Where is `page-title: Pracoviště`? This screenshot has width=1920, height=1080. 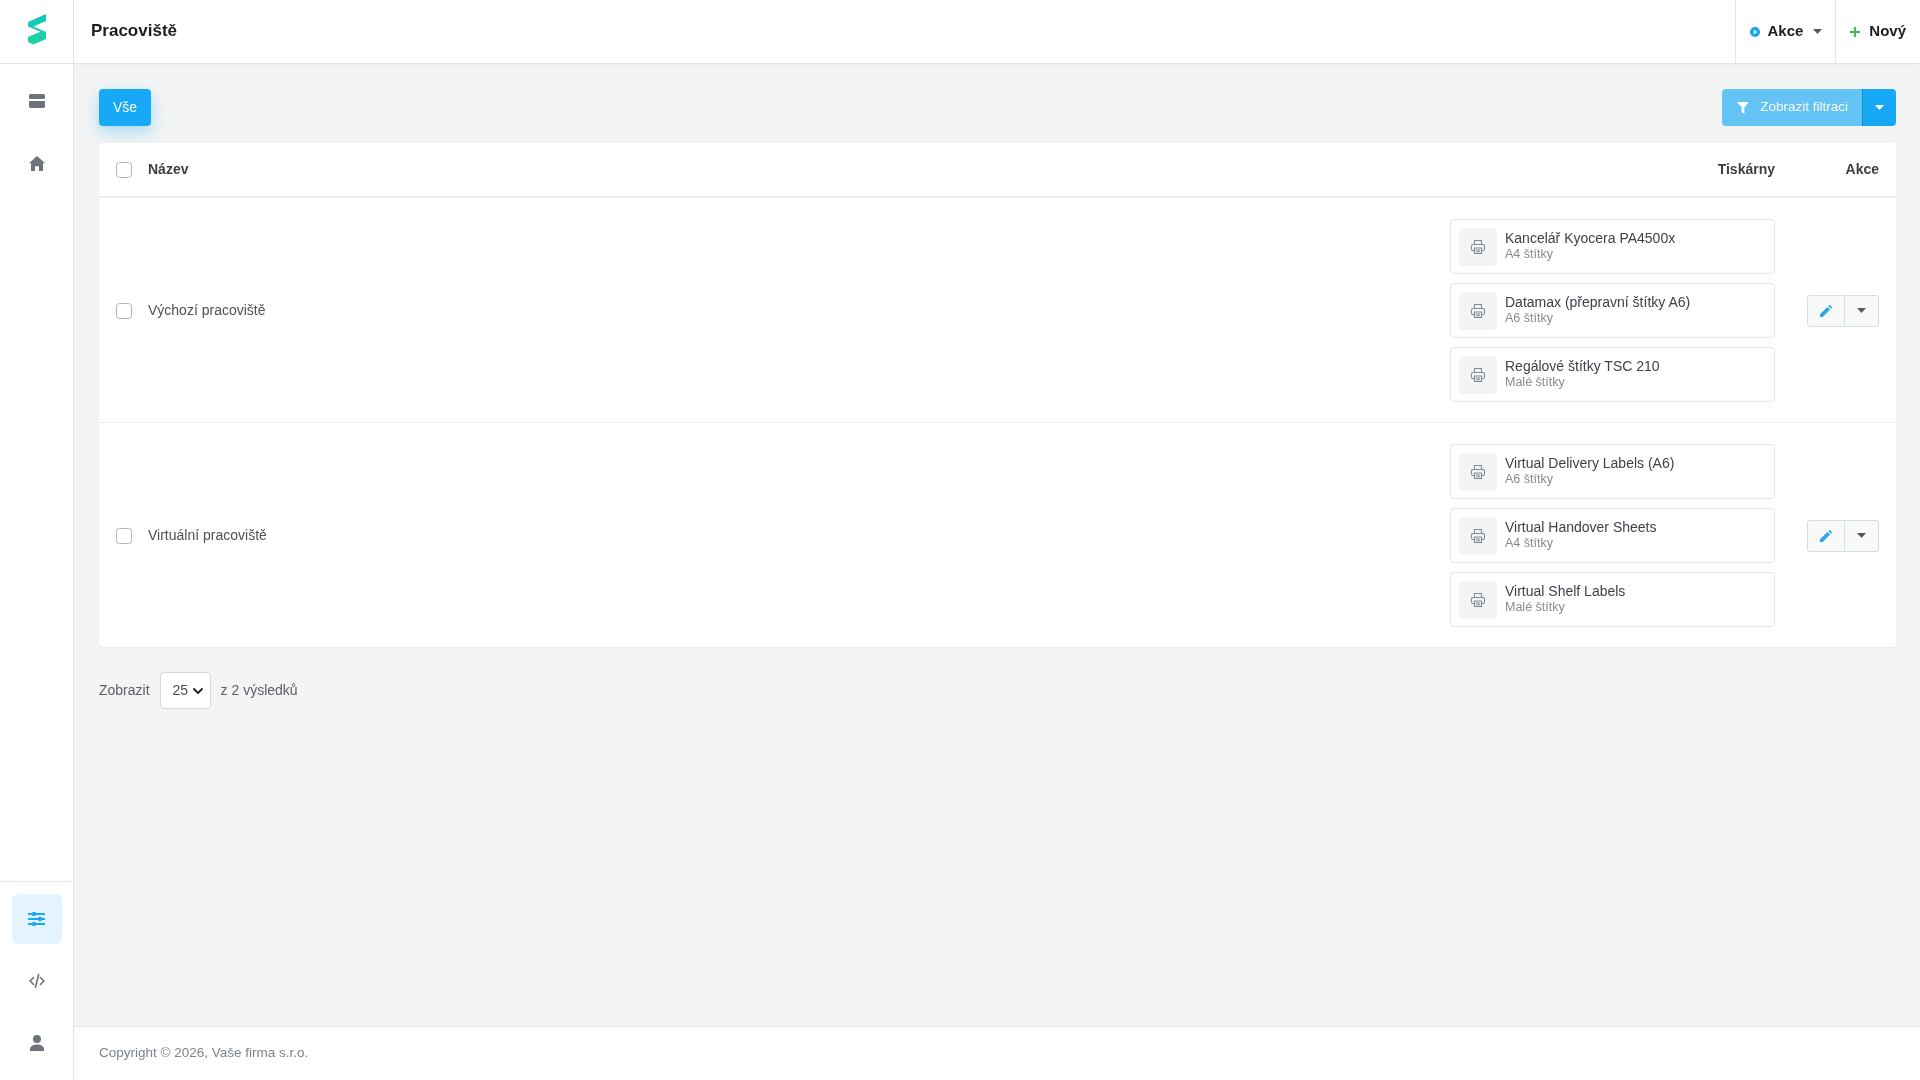 page-title: Pracoviště is located at coordinates (134, 31).